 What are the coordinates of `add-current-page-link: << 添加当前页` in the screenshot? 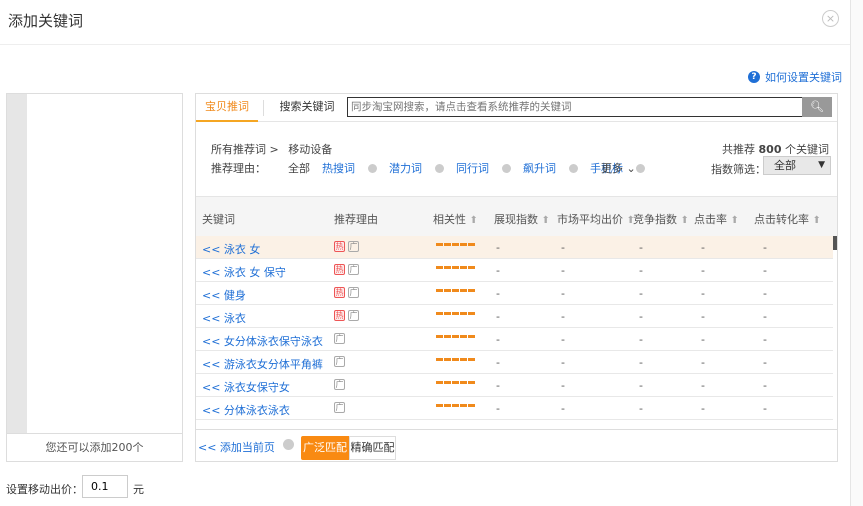 It's located at (236, 447).